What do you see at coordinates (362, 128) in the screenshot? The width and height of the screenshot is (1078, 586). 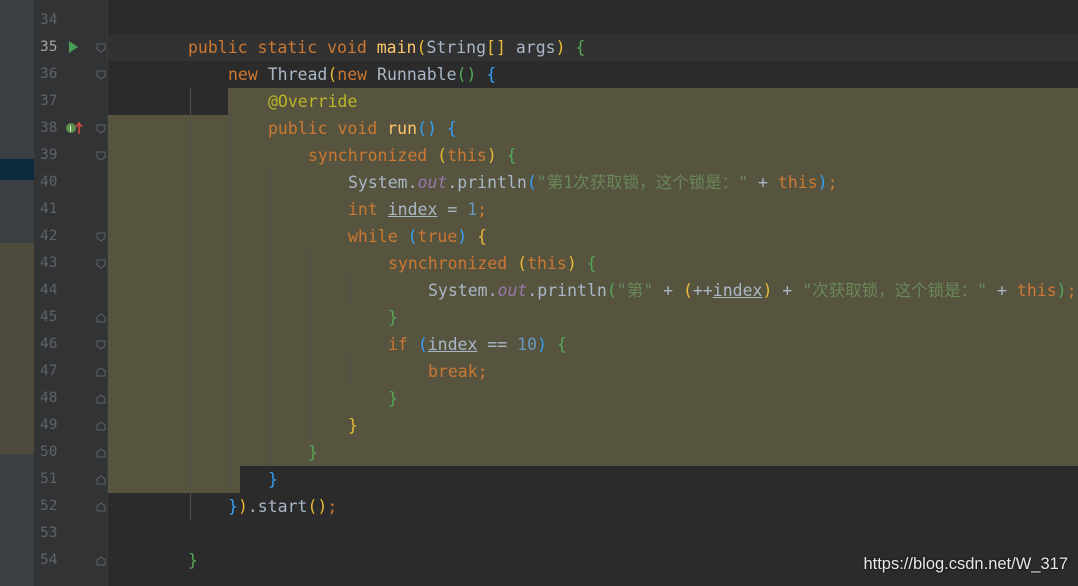 I see `code-line: public void run() {` at bounding box center [362, 128].